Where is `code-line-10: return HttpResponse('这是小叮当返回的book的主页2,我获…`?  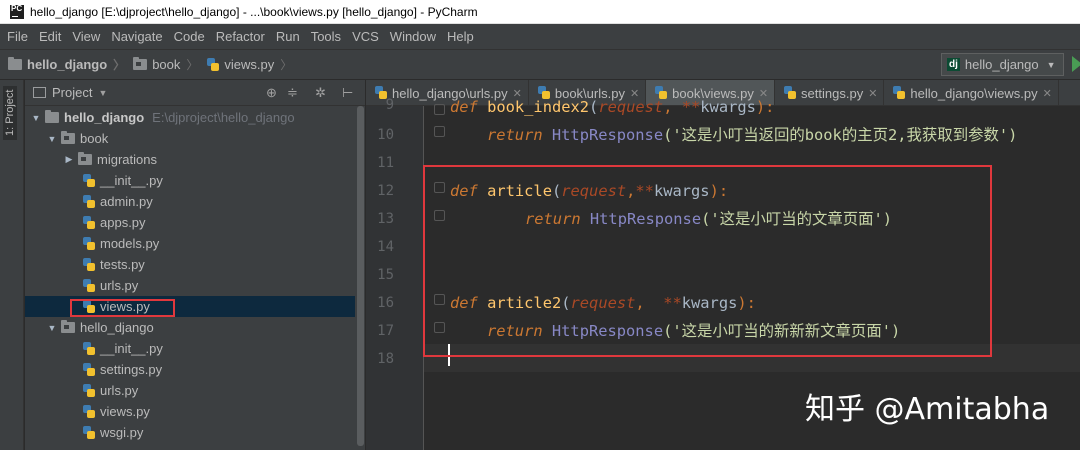
code-line-10: return HttpResponse('这是小叮当返回的book的主页2,我获… is located at coordinates (752, 135).